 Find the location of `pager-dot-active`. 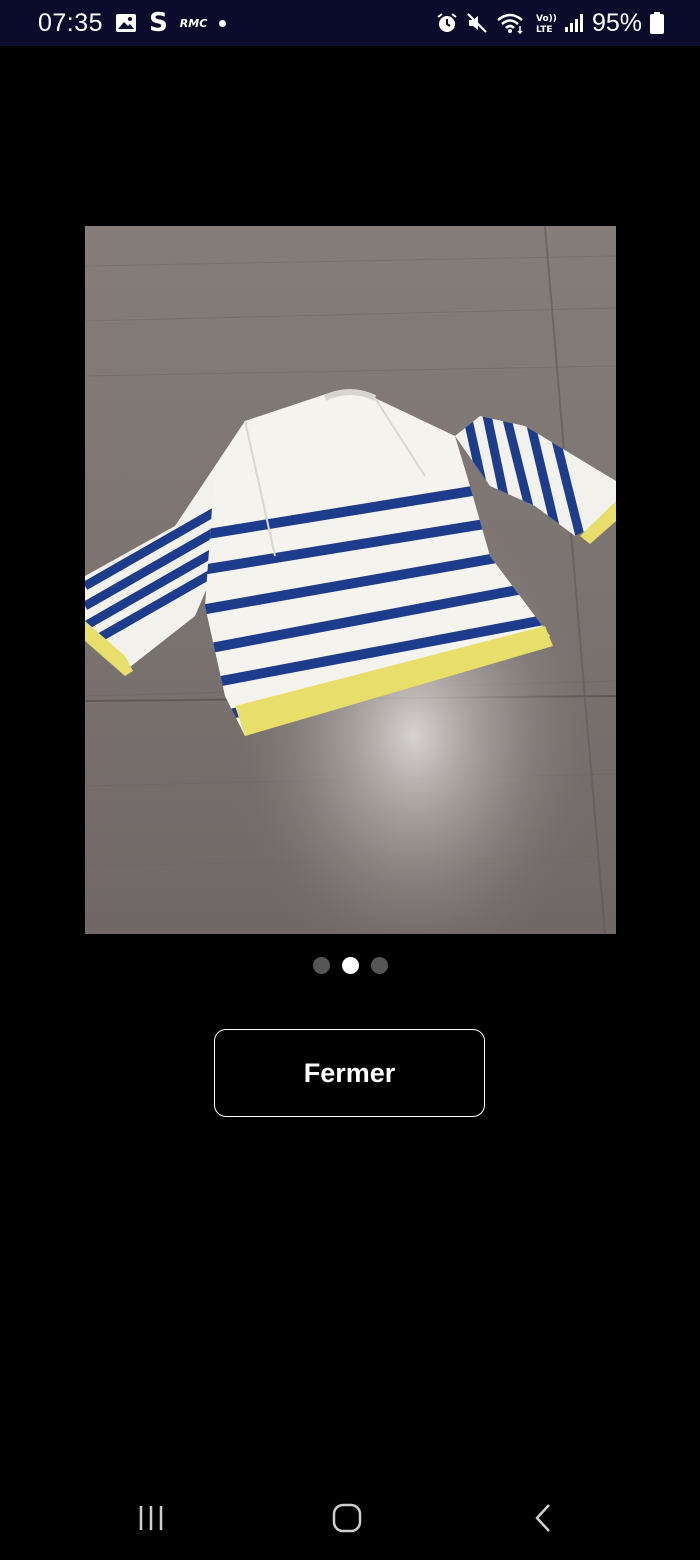

pager-dot-active is located at coordinates (350, 965).